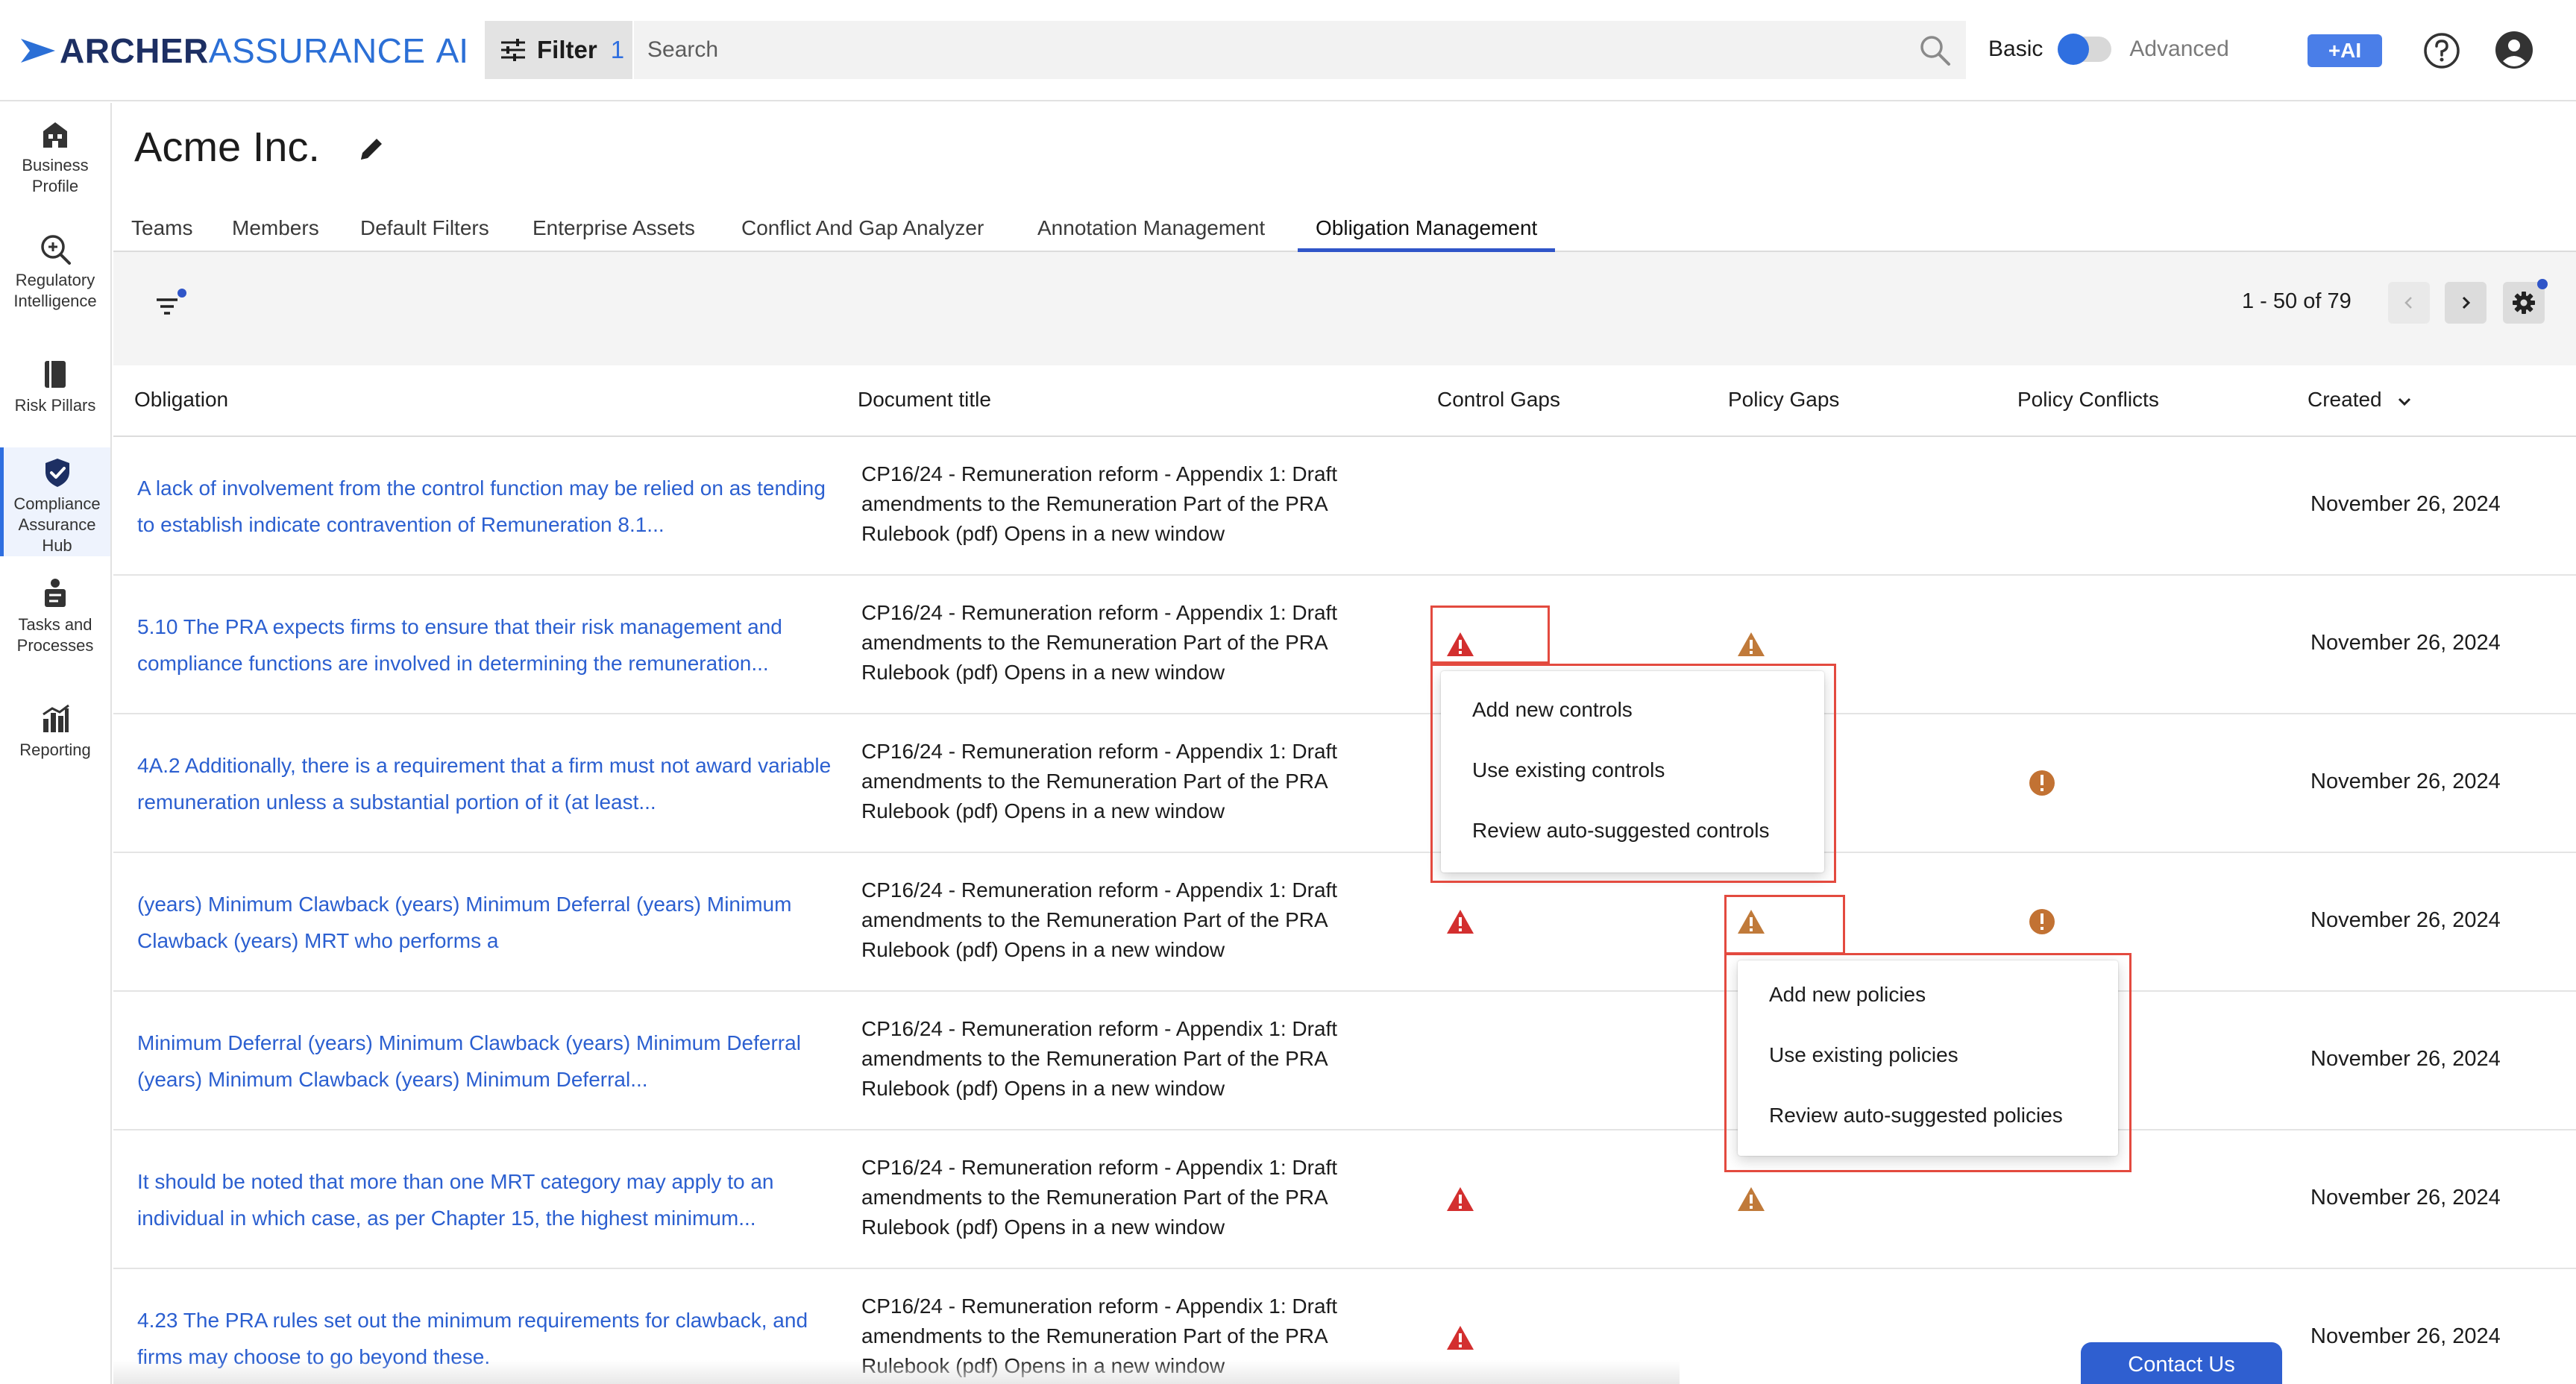  I want to click on column-obligation: Obligation, so click(181, 400).